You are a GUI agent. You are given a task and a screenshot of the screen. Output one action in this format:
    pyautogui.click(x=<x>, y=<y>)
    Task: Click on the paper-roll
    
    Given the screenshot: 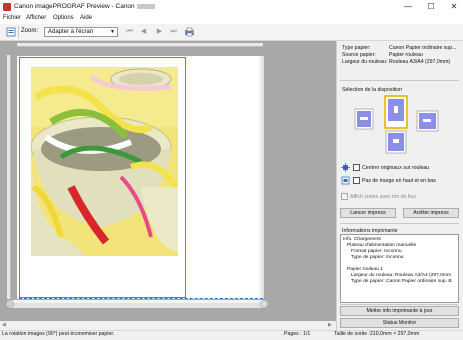 What is the action you would take?
    pyautogui.click(x=137, y=304)
    